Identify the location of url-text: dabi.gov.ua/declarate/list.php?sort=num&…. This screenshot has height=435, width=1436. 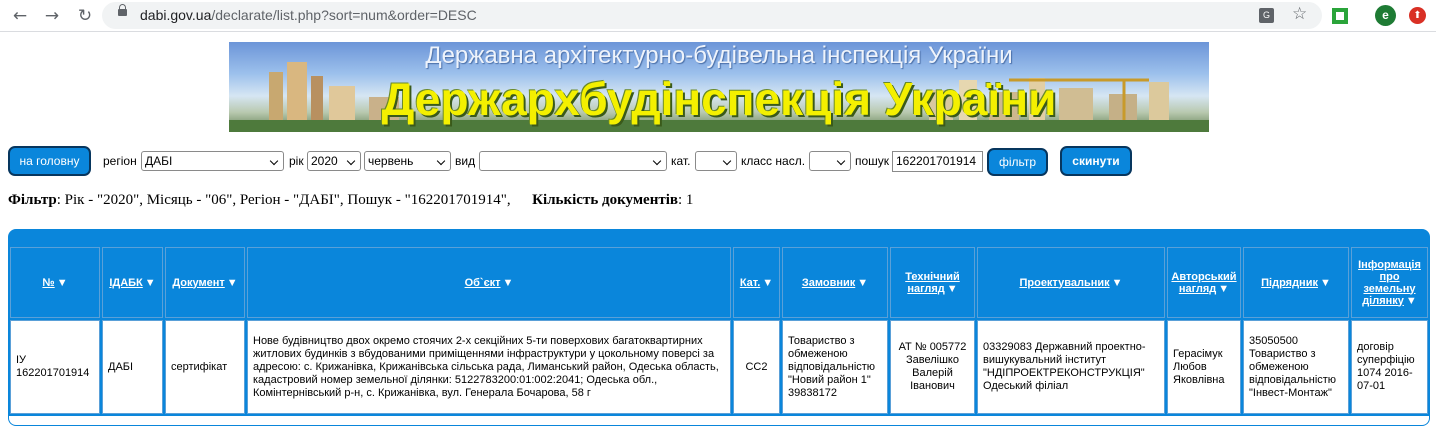
(308, 15).